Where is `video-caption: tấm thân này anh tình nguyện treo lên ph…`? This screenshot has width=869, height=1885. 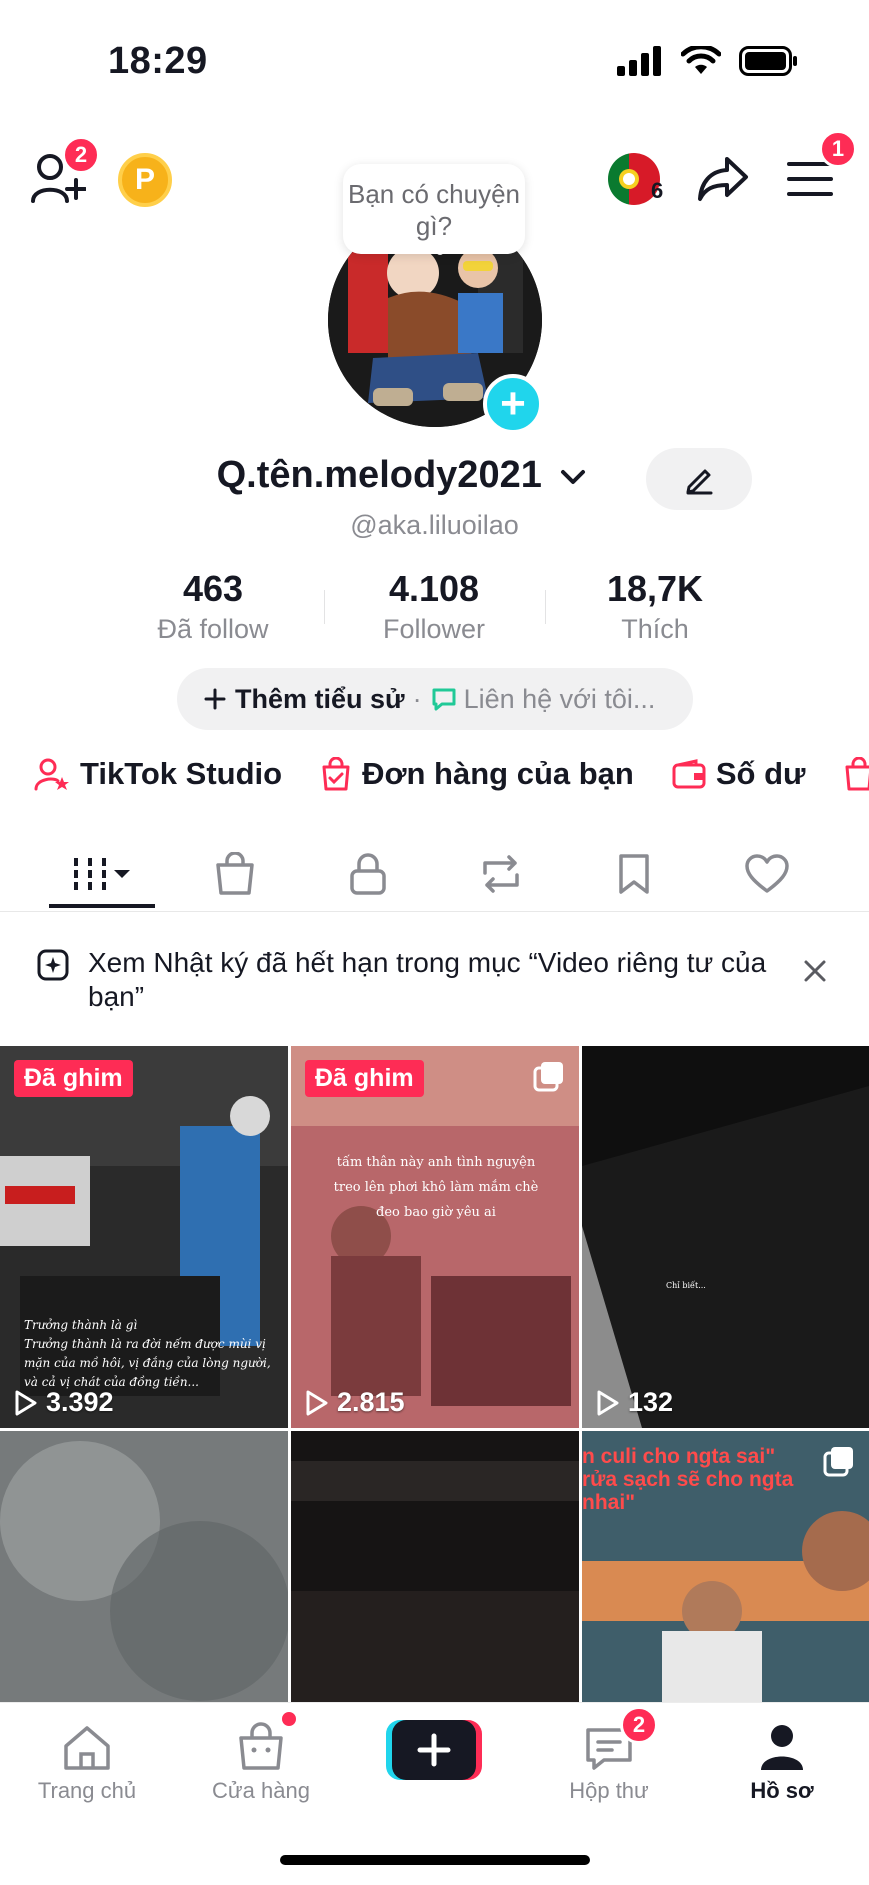 video-caption: tấm thân này anh tình nguyện treo lên ph… is located at coordinates (436, 1187).